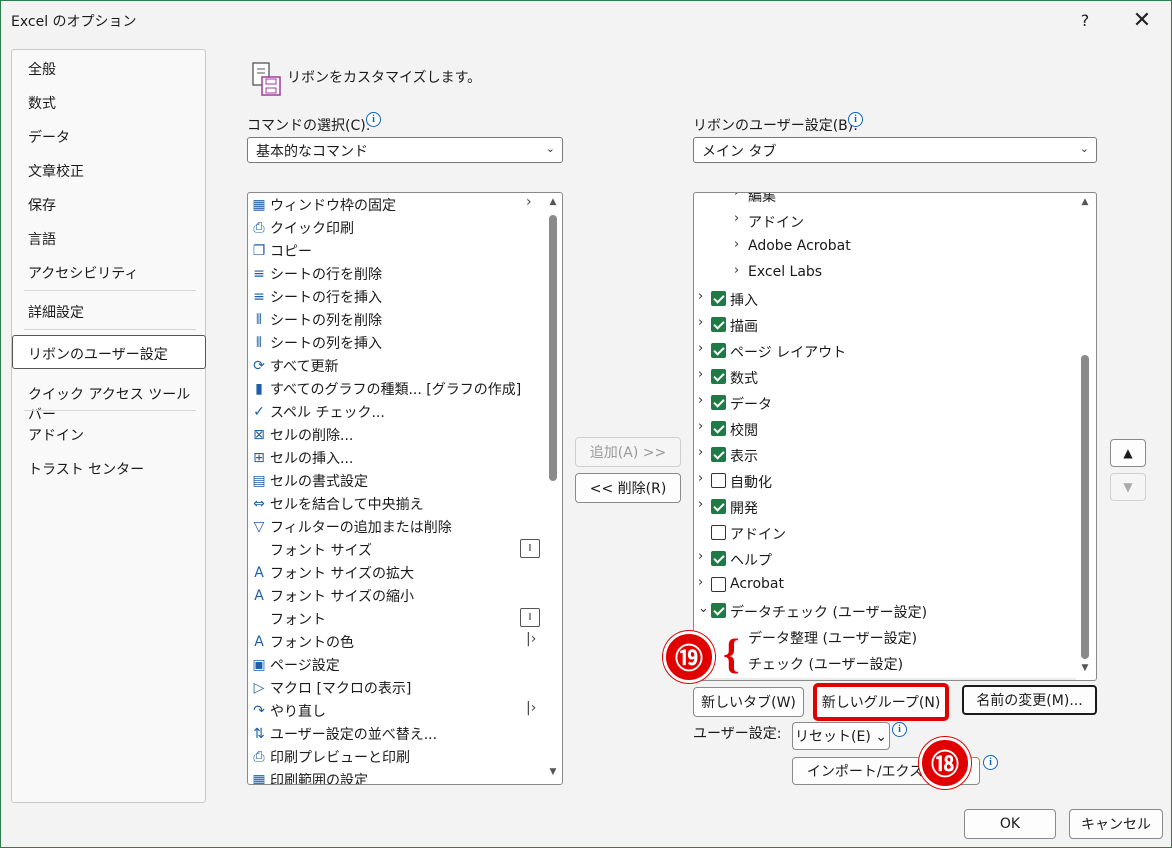 The height and width of the screenshot is (848, 1172). What do you see at coordinates (393, 365) in the screenshot?
I see `command-list-item: ⟳ すべて更新` at bounding box center [393, 365].